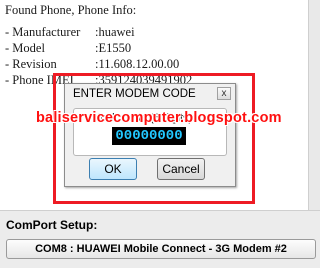  Describe the element at coordinates (43, 32) in the screenshot. I see `log-label: - Manufacturer` at that location.